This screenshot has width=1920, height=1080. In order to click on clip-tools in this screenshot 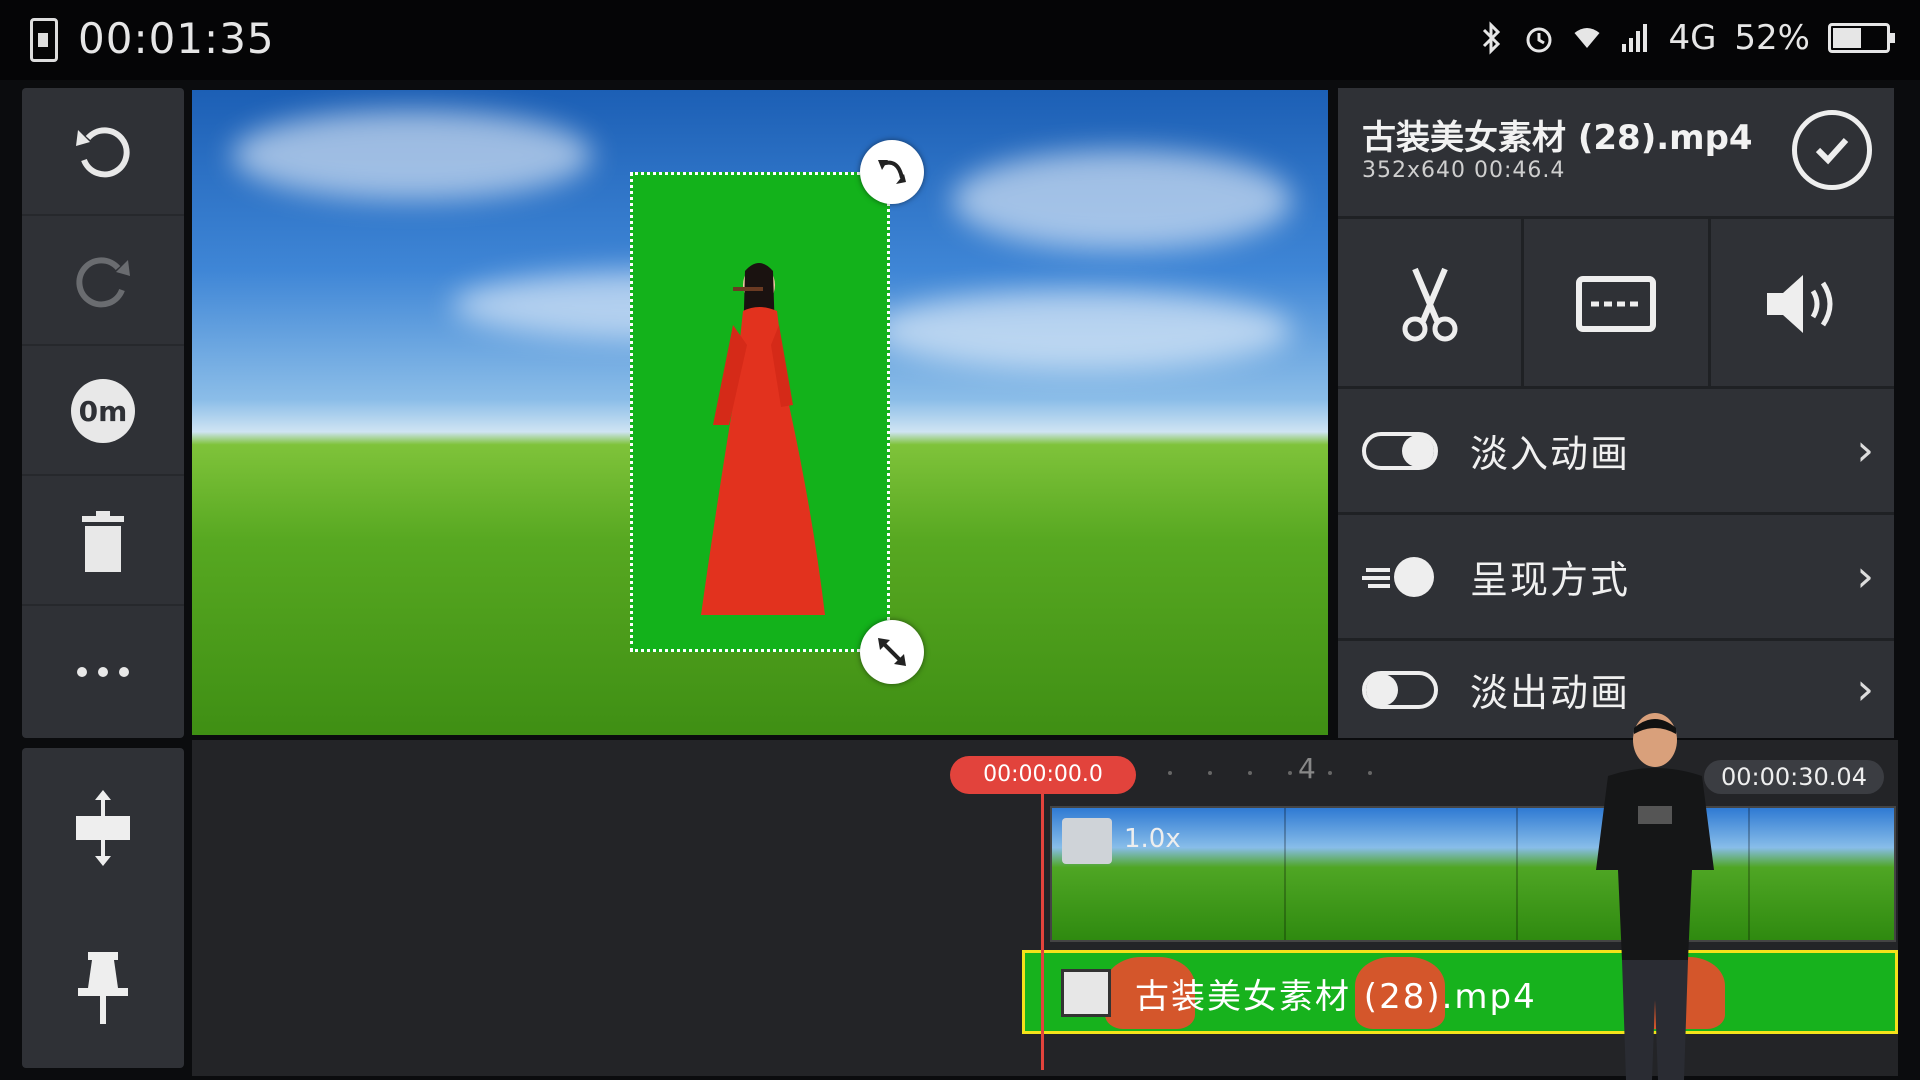, I will do `click(1616, 302)`.